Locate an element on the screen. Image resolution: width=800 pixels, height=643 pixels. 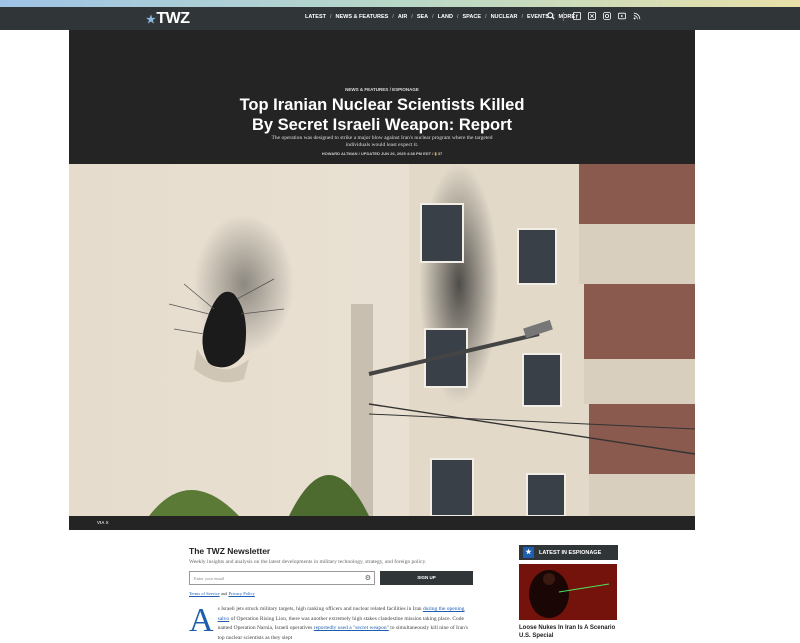
email-field: Enter your email ⚙ is located at coordinates (282, 578).